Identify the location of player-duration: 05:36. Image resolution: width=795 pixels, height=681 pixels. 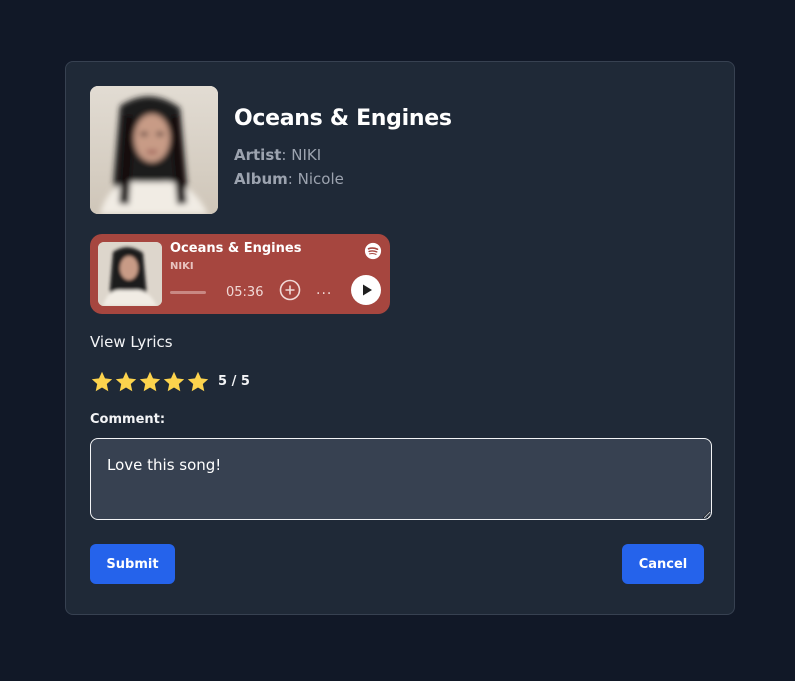
(245, 292).